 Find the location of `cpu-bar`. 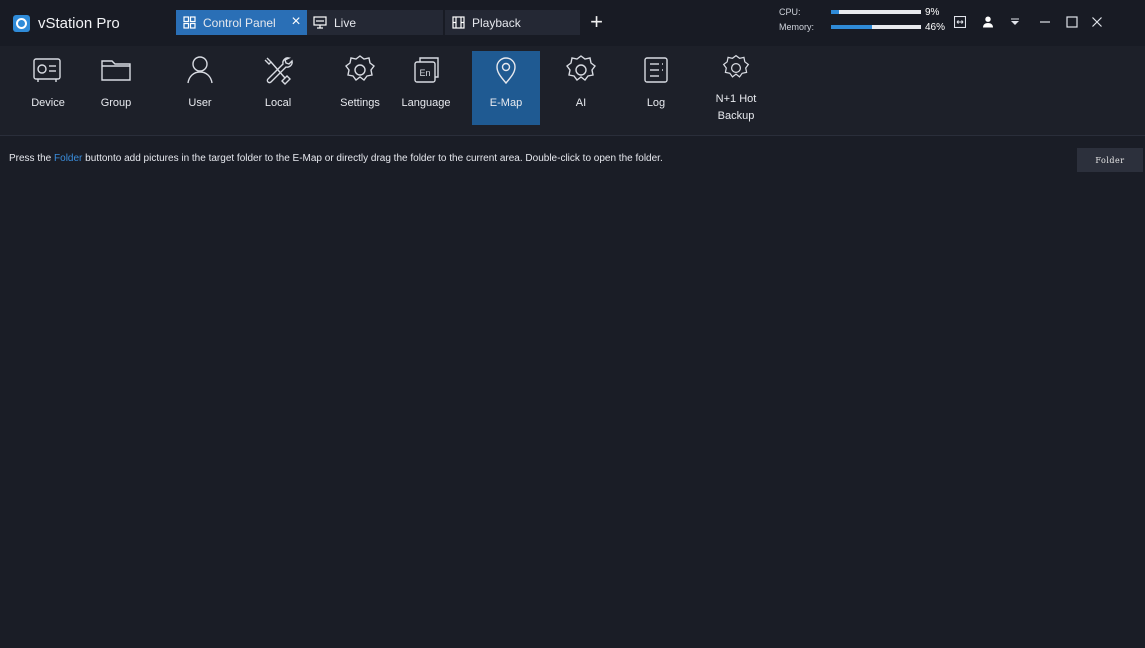

cpu-bar is located at coordinates (876, 12).